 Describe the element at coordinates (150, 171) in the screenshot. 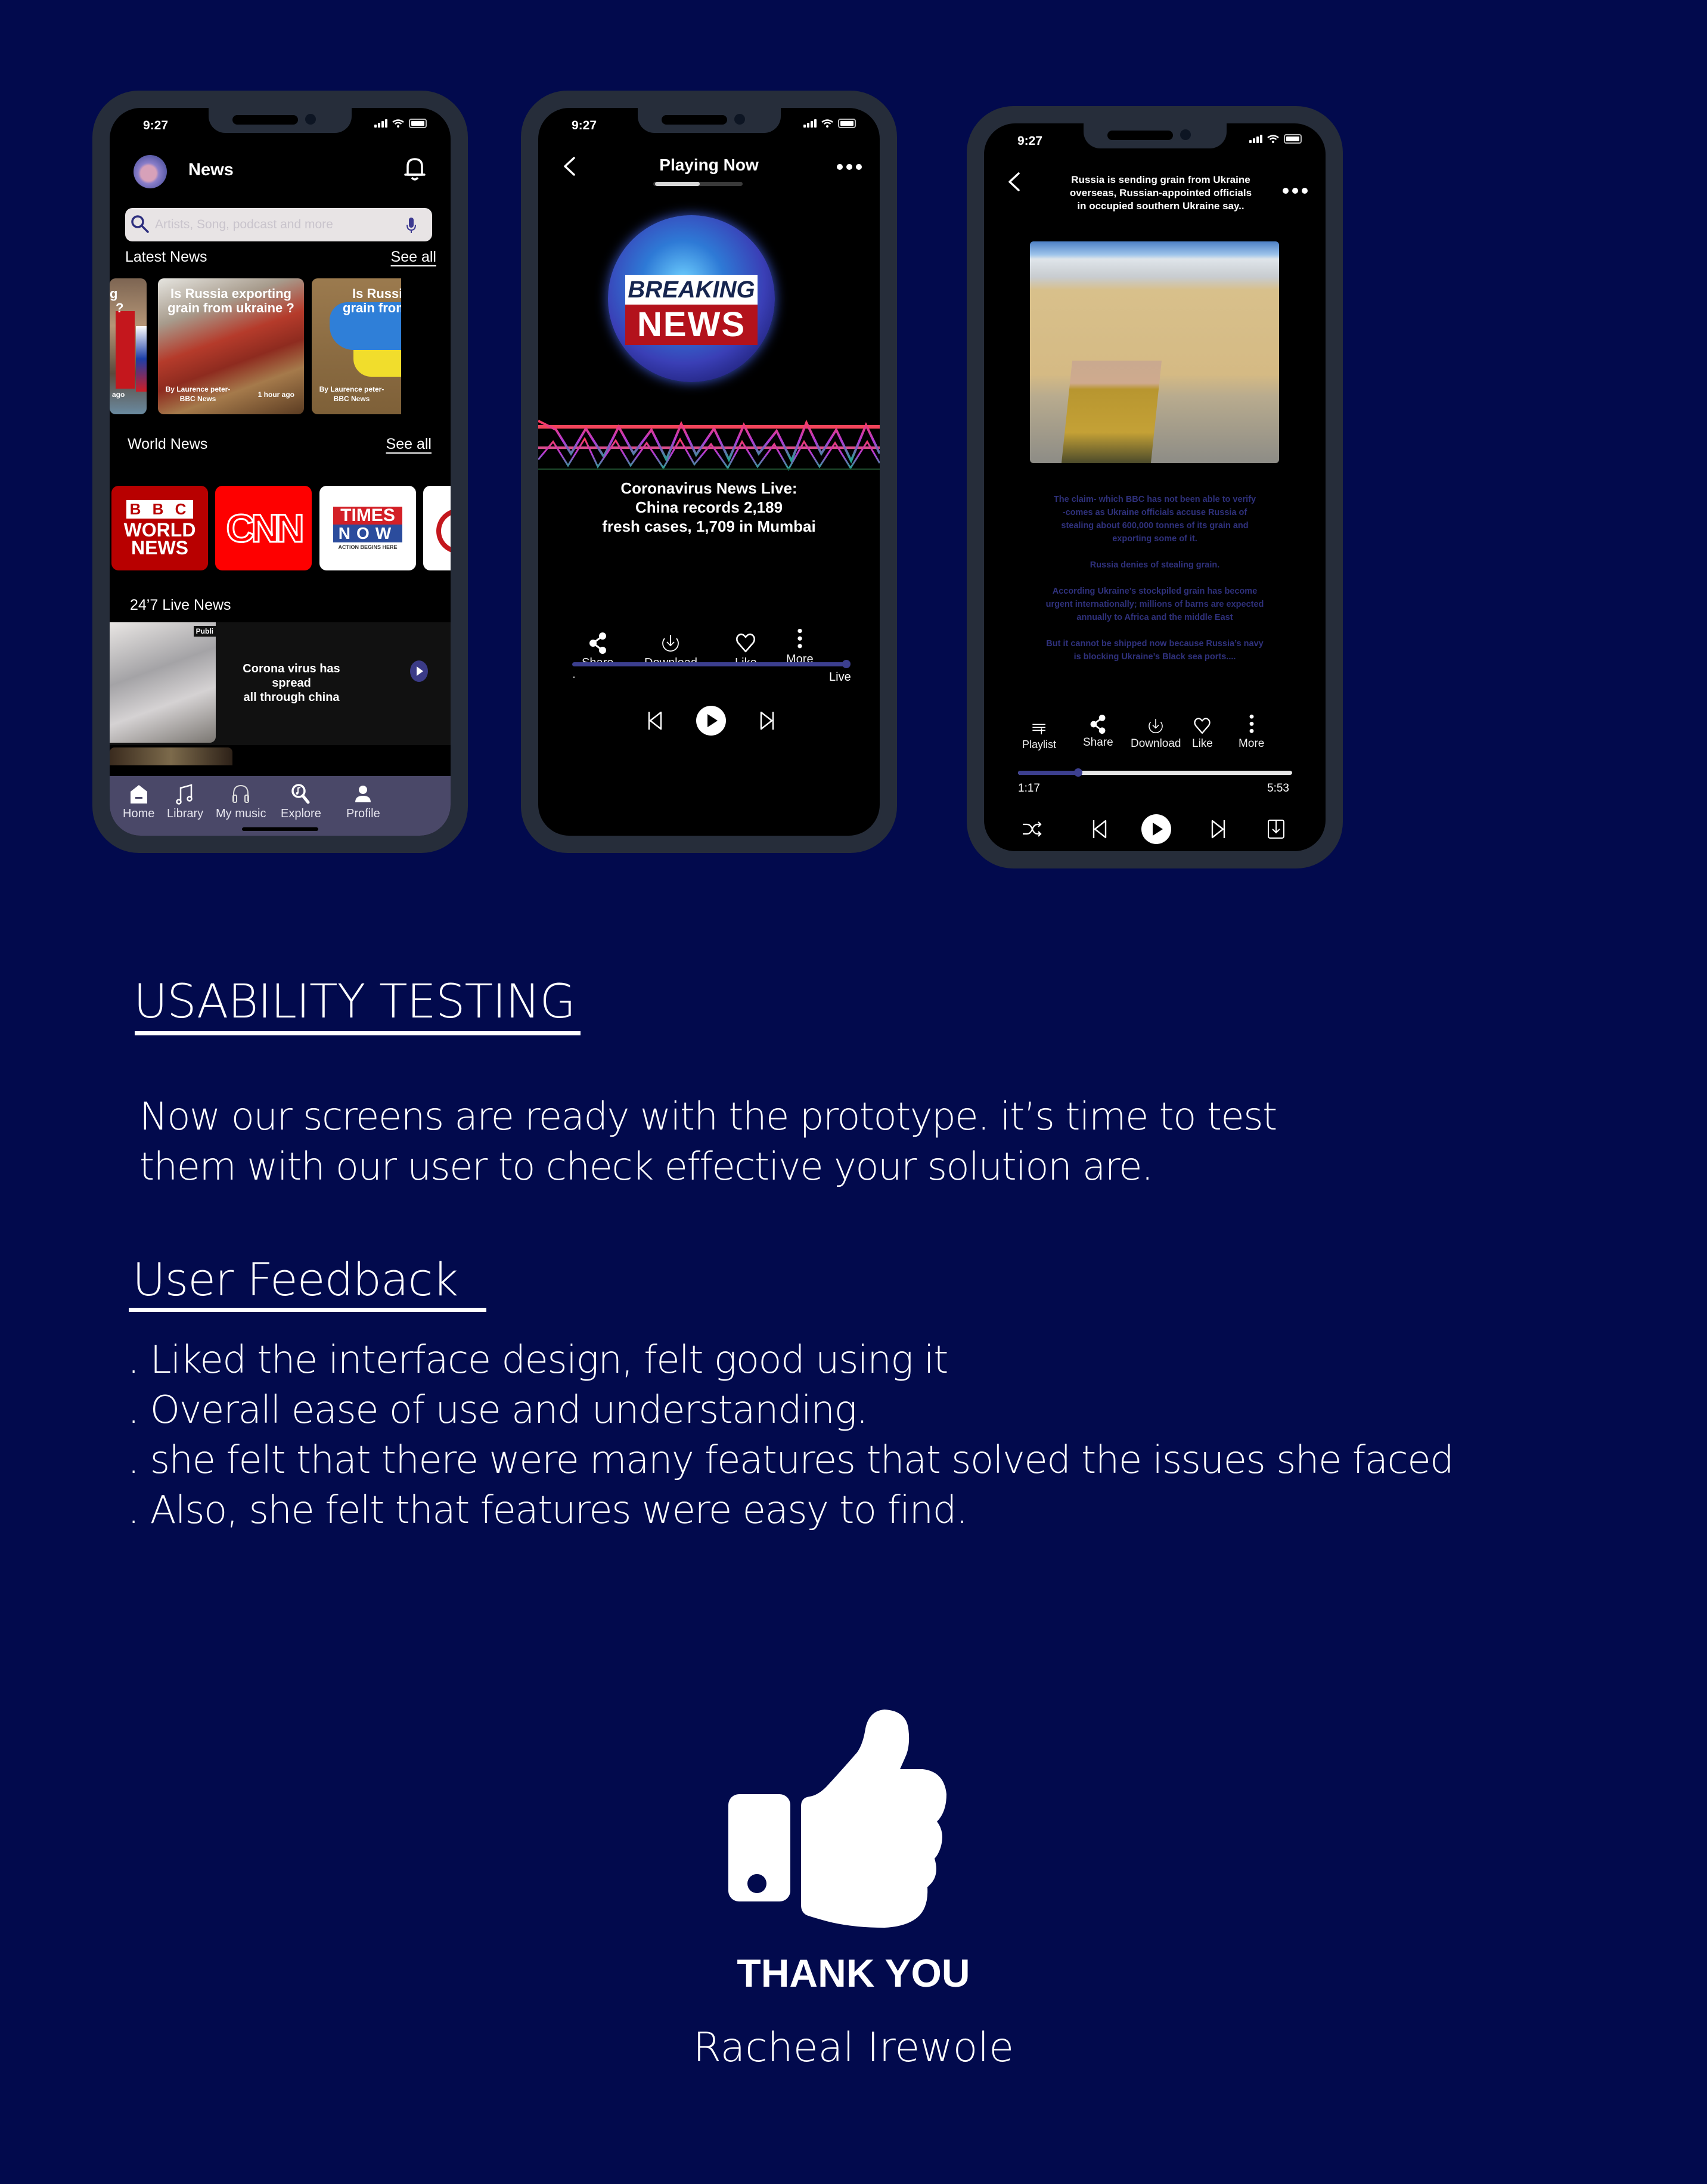

I see `user-avatar` at that location.